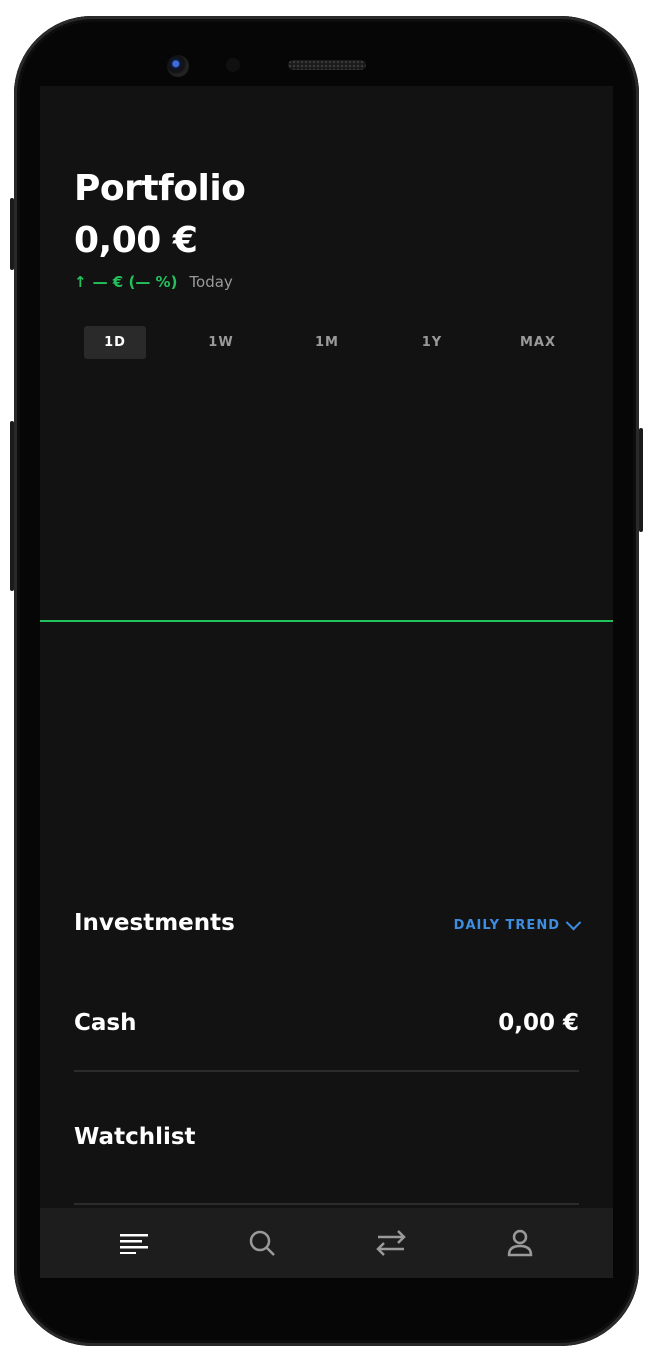 The image size is (665, 1356). What do you see at coordinates (432, 342) in the screenshot?
I see `range-tab-1y: 1Y` at bounding box center [432, 342].